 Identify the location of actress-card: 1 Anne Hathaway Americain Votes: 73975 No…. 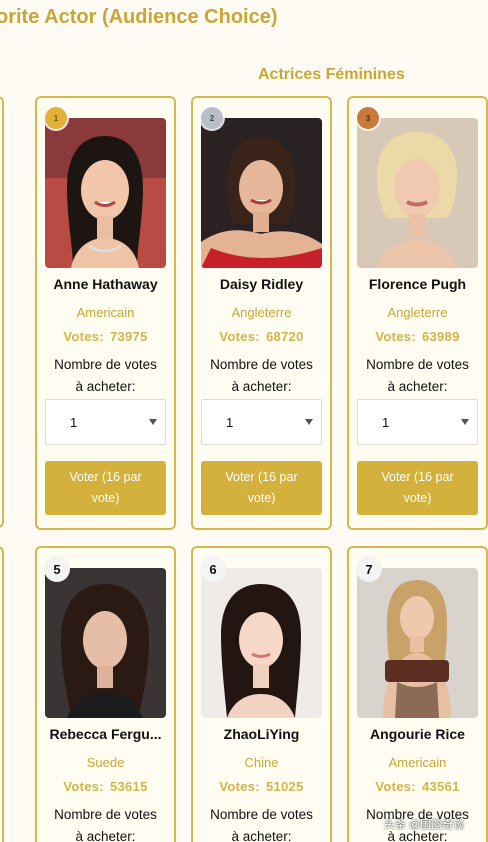
(105, 313).